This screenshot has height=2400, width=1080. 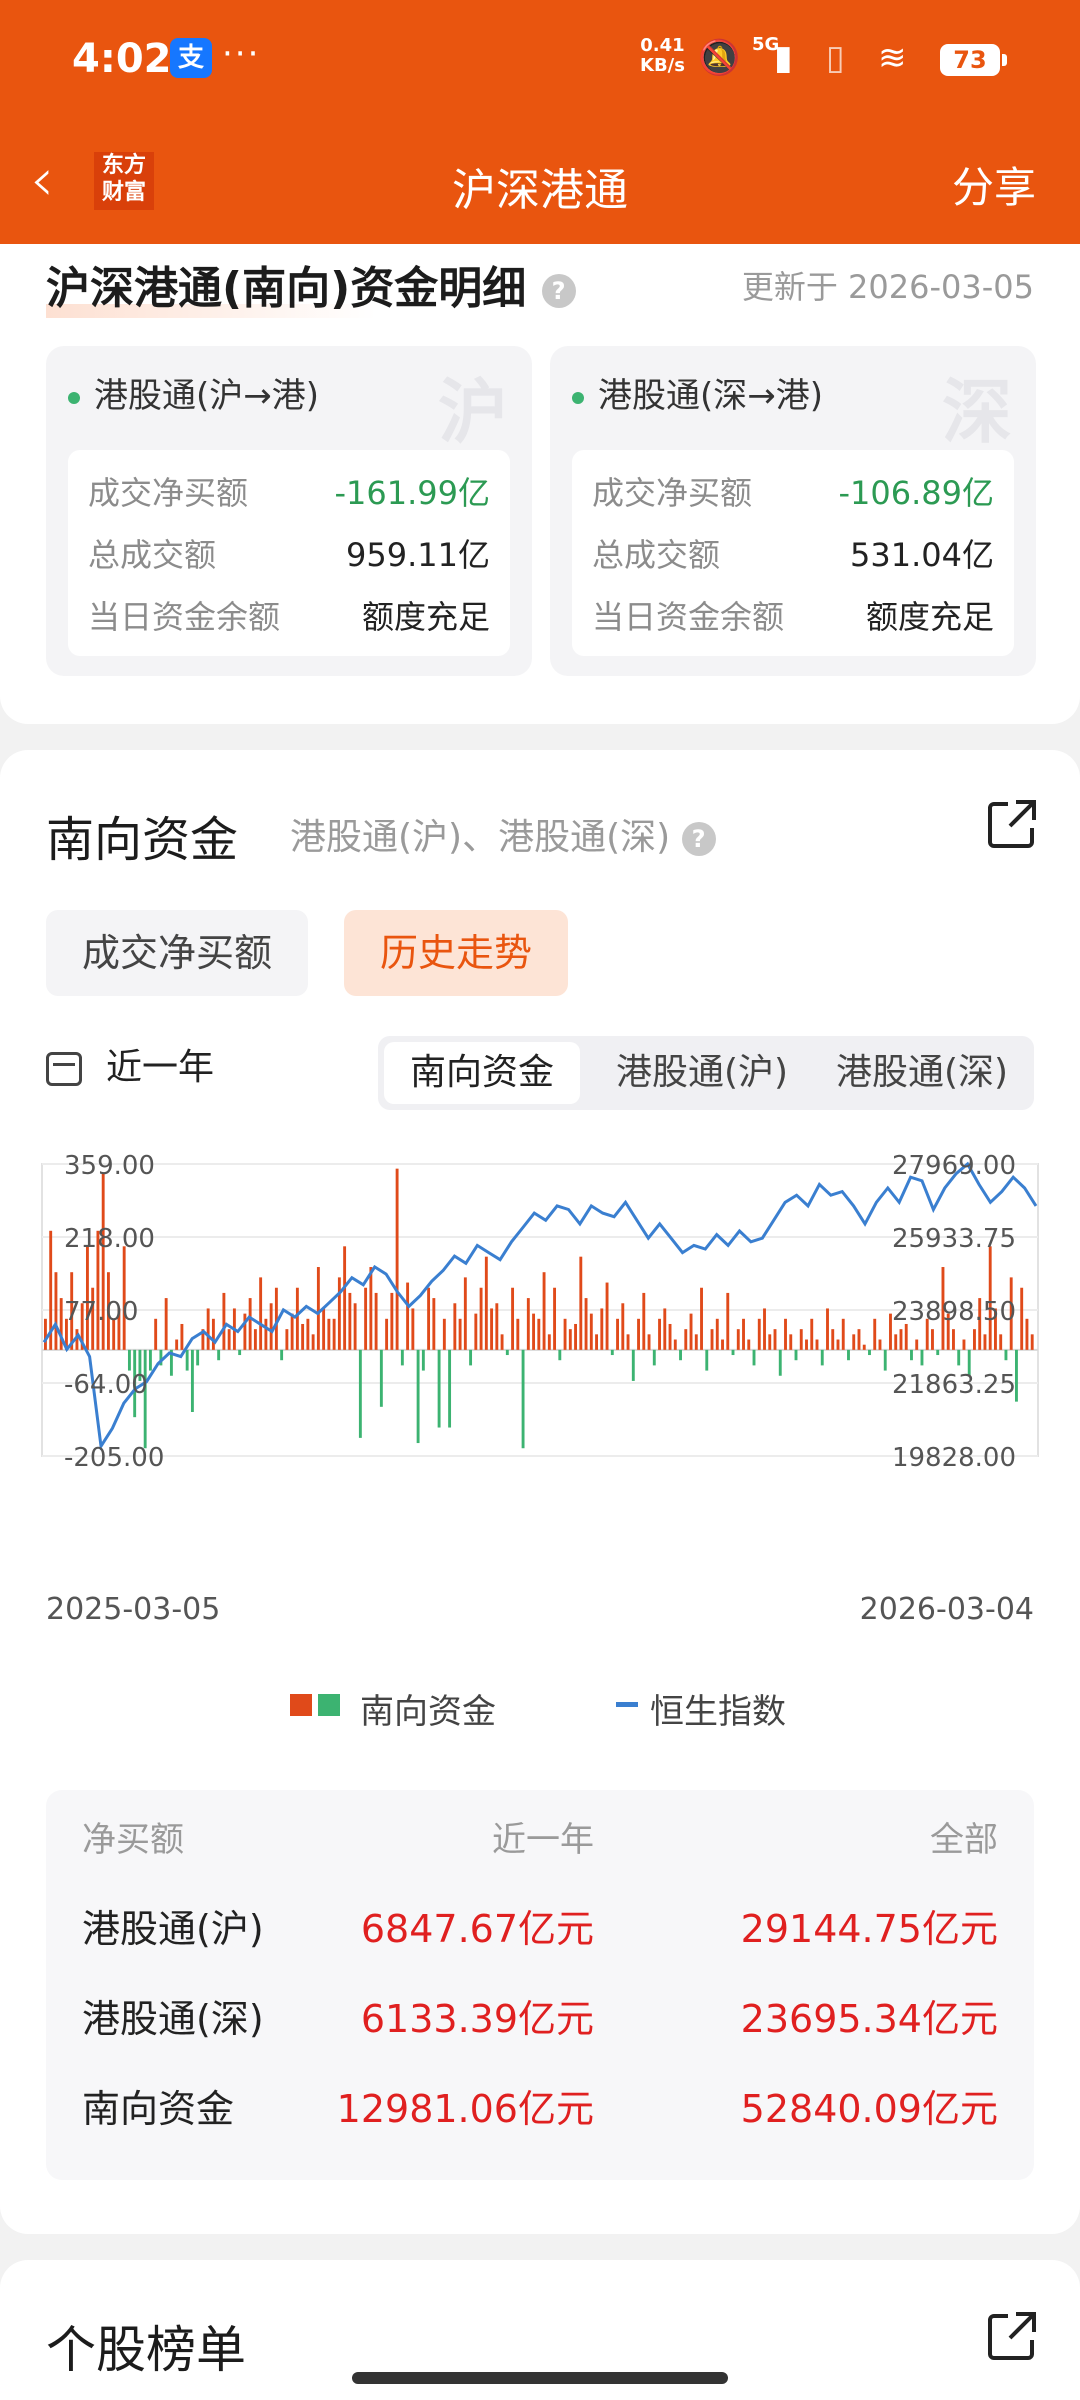 What do you see at coordinates (711, 396) in the screenshot?
I see `panel-title-text: 港股通(深→港)` at bounding box center [711, 396].